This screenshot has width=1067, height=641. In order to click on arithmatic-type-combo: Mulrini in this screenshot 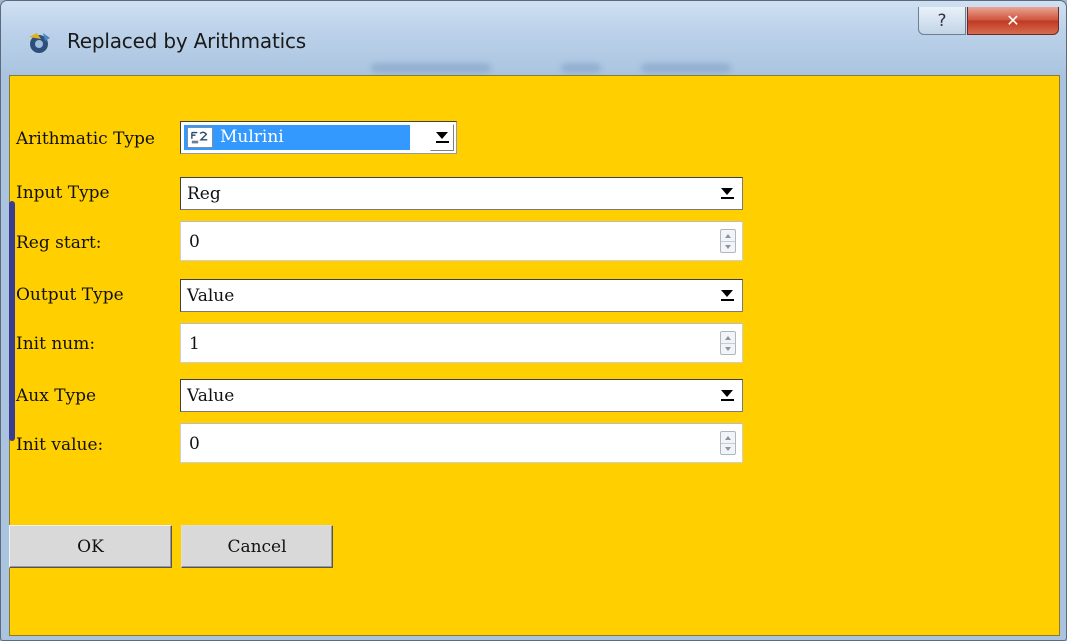, I will do `click(318, 137)`.